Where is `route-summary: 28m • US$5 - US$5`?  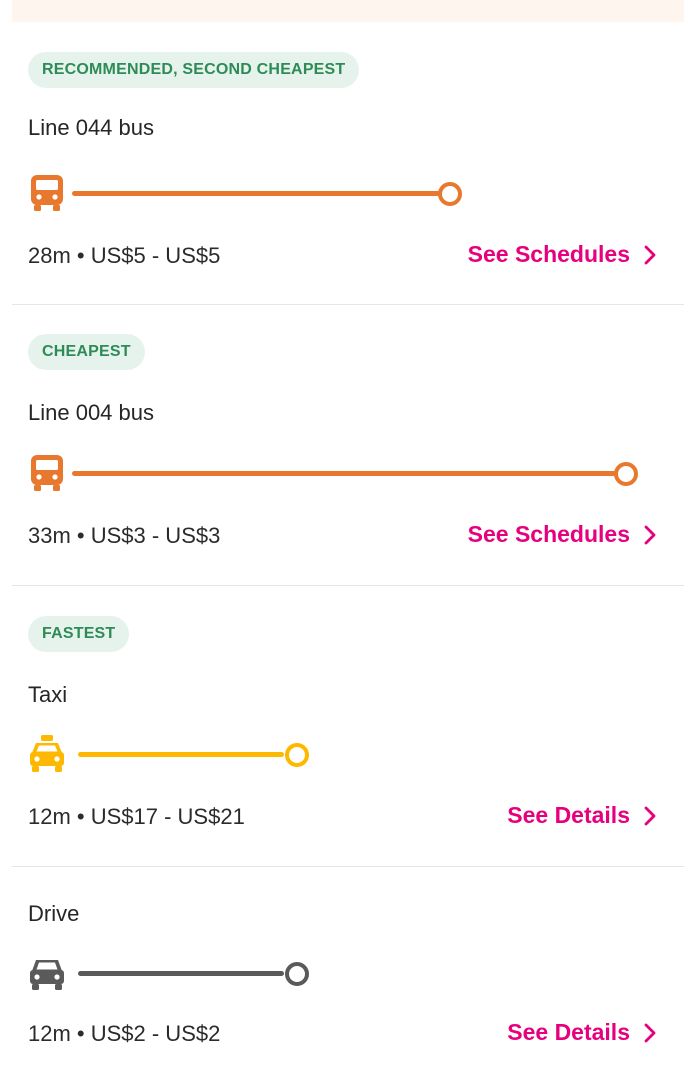 route-summary: 28m • US$5 - US$5 is located at coordinates (124, 255).